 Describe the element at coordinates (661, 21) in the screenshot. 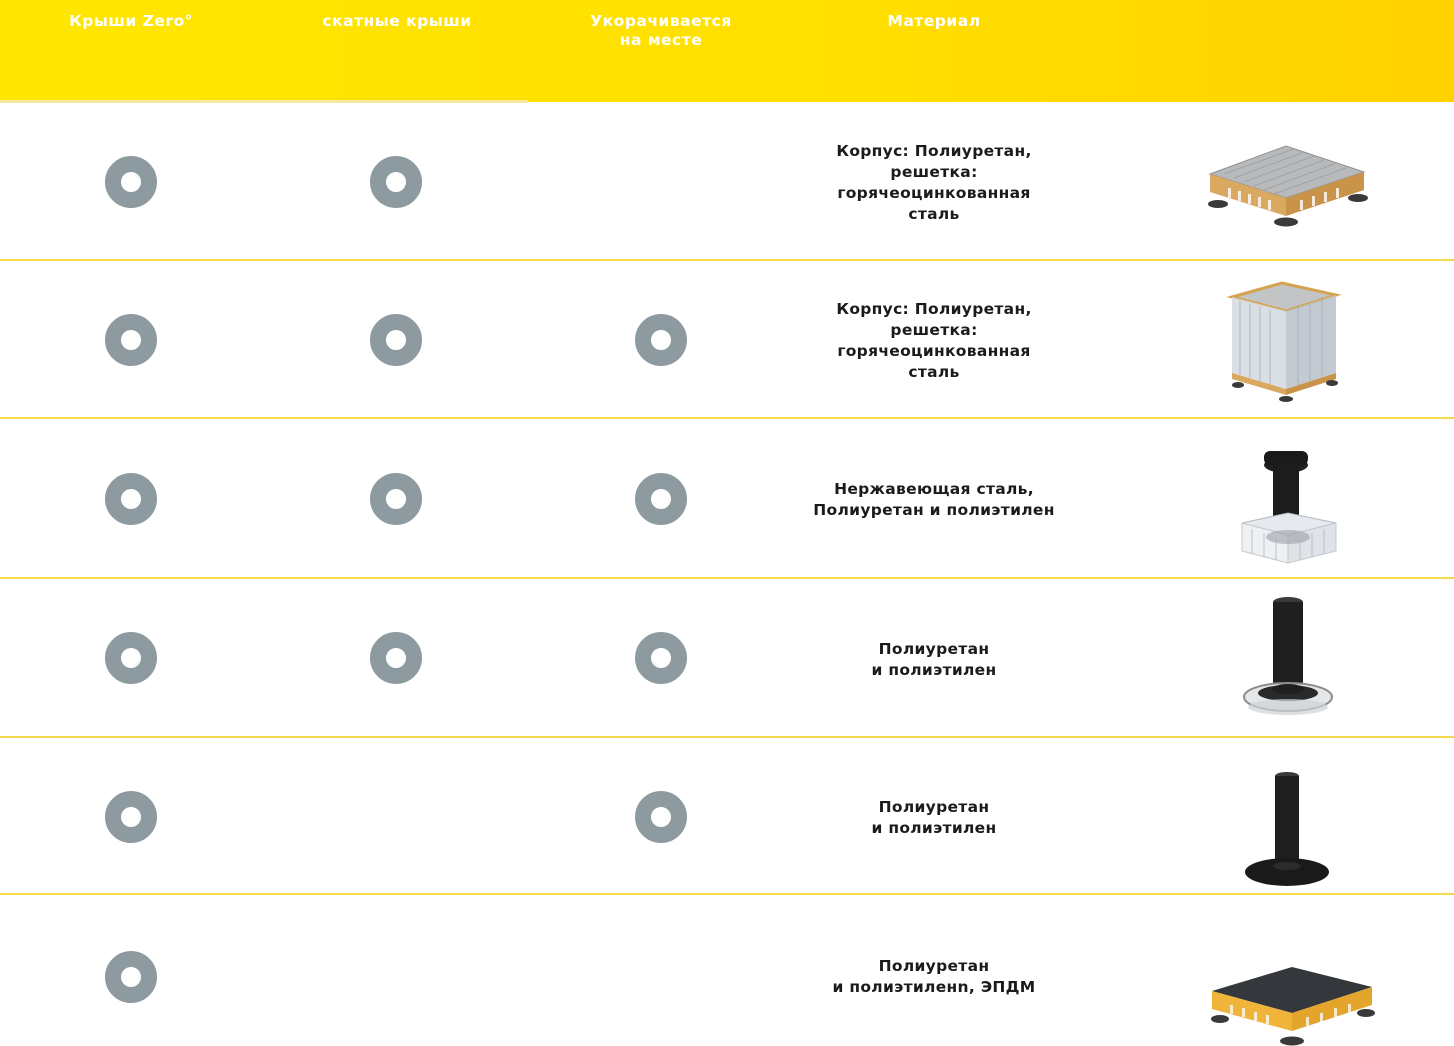

I see `header-shortenable-line1: Укорачивается` at that location.